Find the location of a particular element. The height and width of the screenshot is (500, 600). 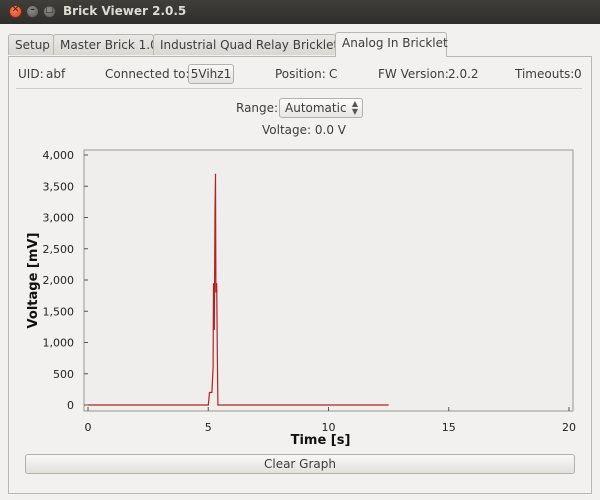

x-tick-label: 0 is located at coordinates (88, 427).